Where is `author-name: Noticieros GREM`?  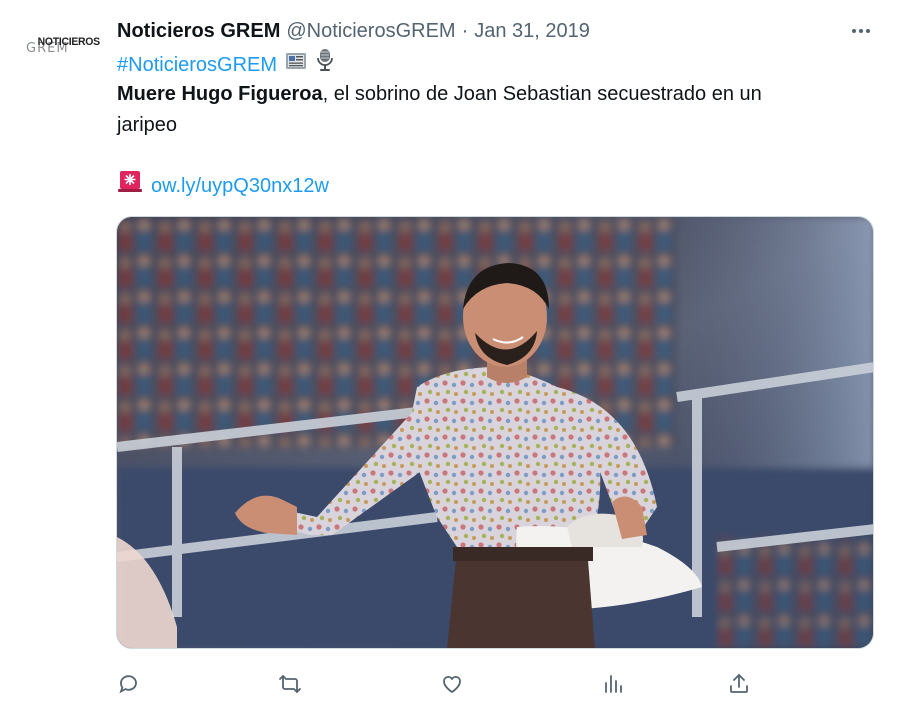
author-name: Noticieros GREM is located at coordinates (198, 31).